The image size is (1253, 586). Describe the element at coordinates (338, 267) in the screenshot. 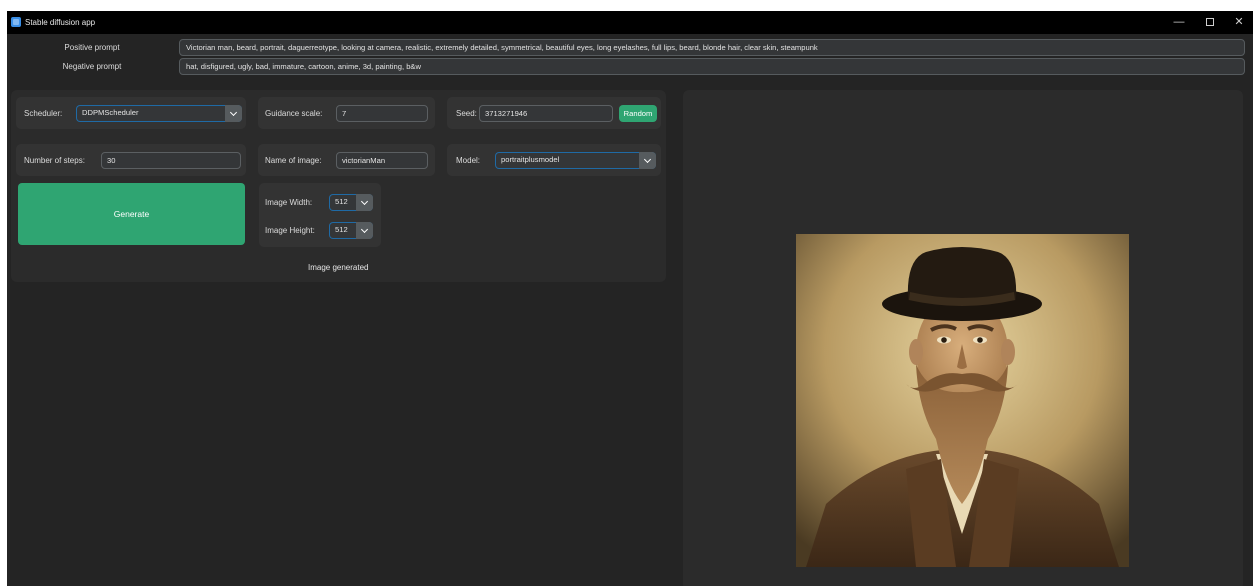

I see `status-text: Image generated` at that location.